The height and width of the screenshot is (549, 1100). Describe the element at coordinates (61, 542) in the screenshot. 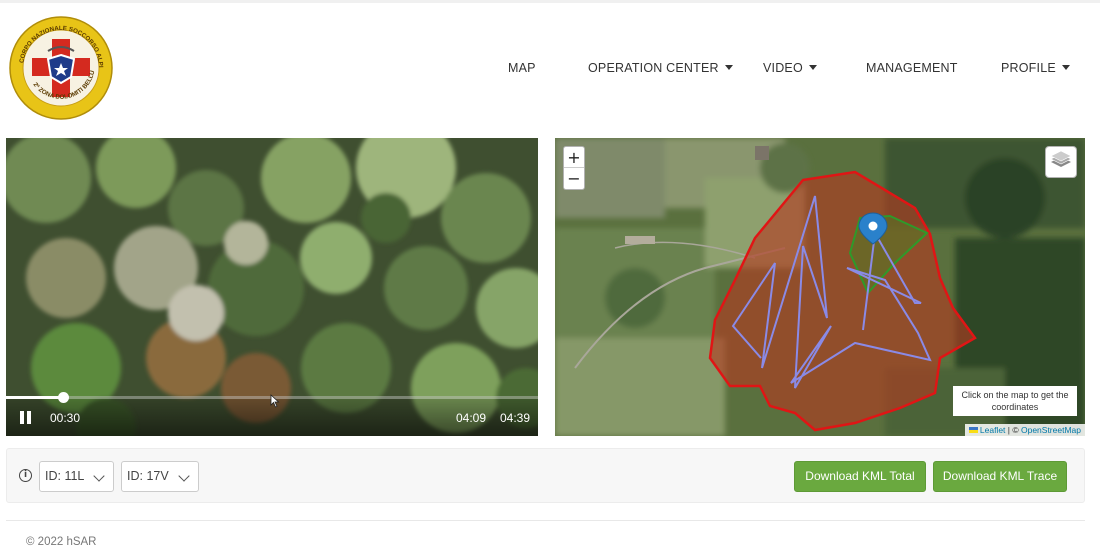

I see `footer-copyright: © 2022 hSAR` at that location.